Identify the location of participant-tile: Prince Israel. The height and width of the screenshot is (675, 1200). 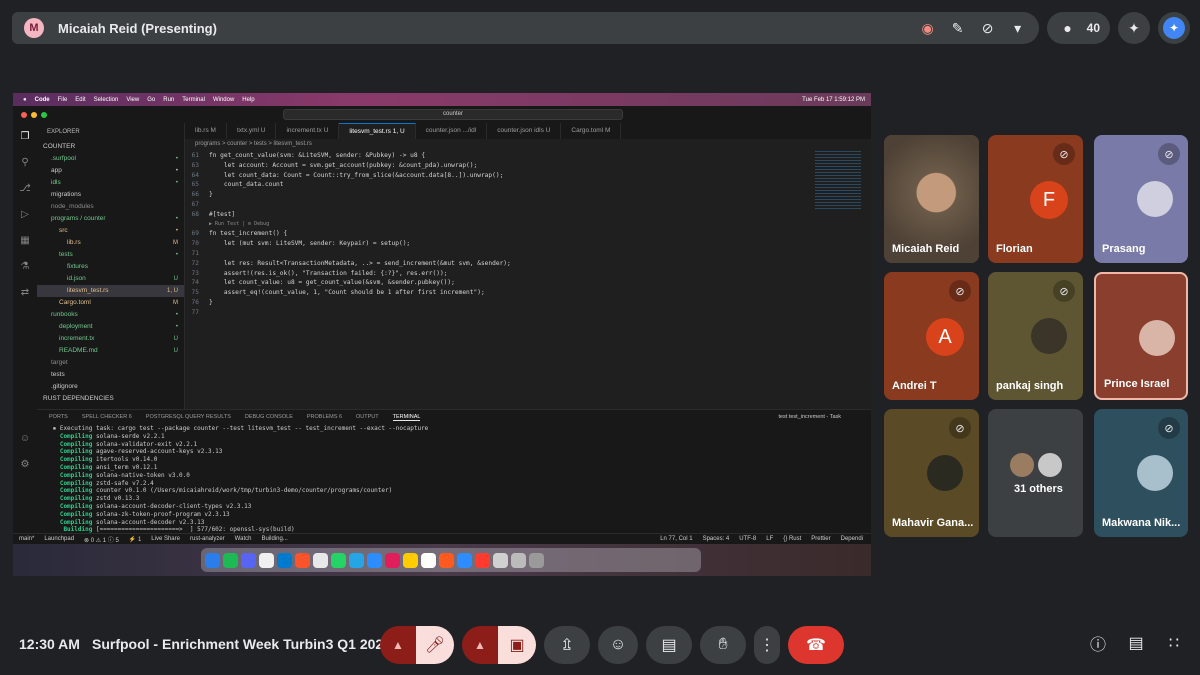
(1141, 336).